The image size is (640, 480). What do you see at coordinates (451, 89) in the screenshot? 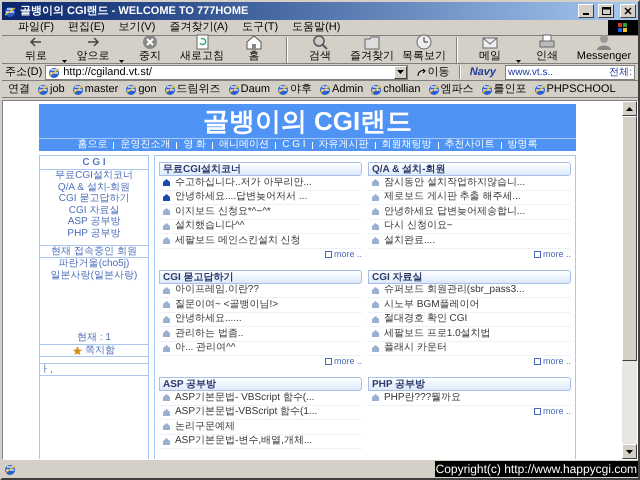
I see `link-item: 엠파스` at bounding box center [451, 89].